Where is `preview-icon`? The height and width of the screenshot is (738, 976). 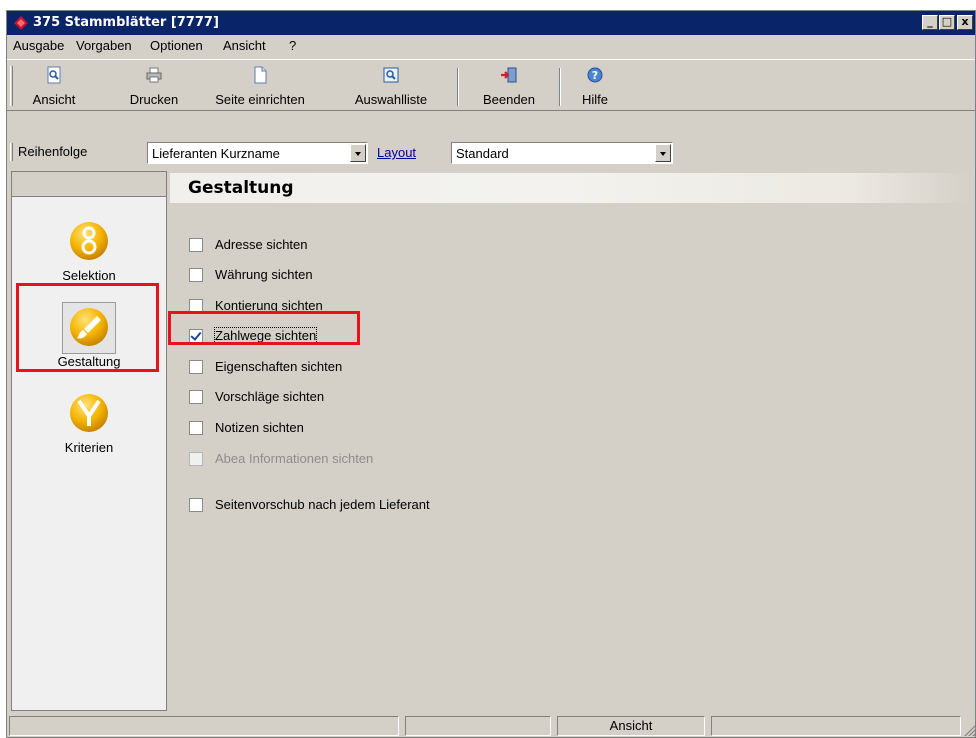
preview-icon is located at coordinates (54, 75).